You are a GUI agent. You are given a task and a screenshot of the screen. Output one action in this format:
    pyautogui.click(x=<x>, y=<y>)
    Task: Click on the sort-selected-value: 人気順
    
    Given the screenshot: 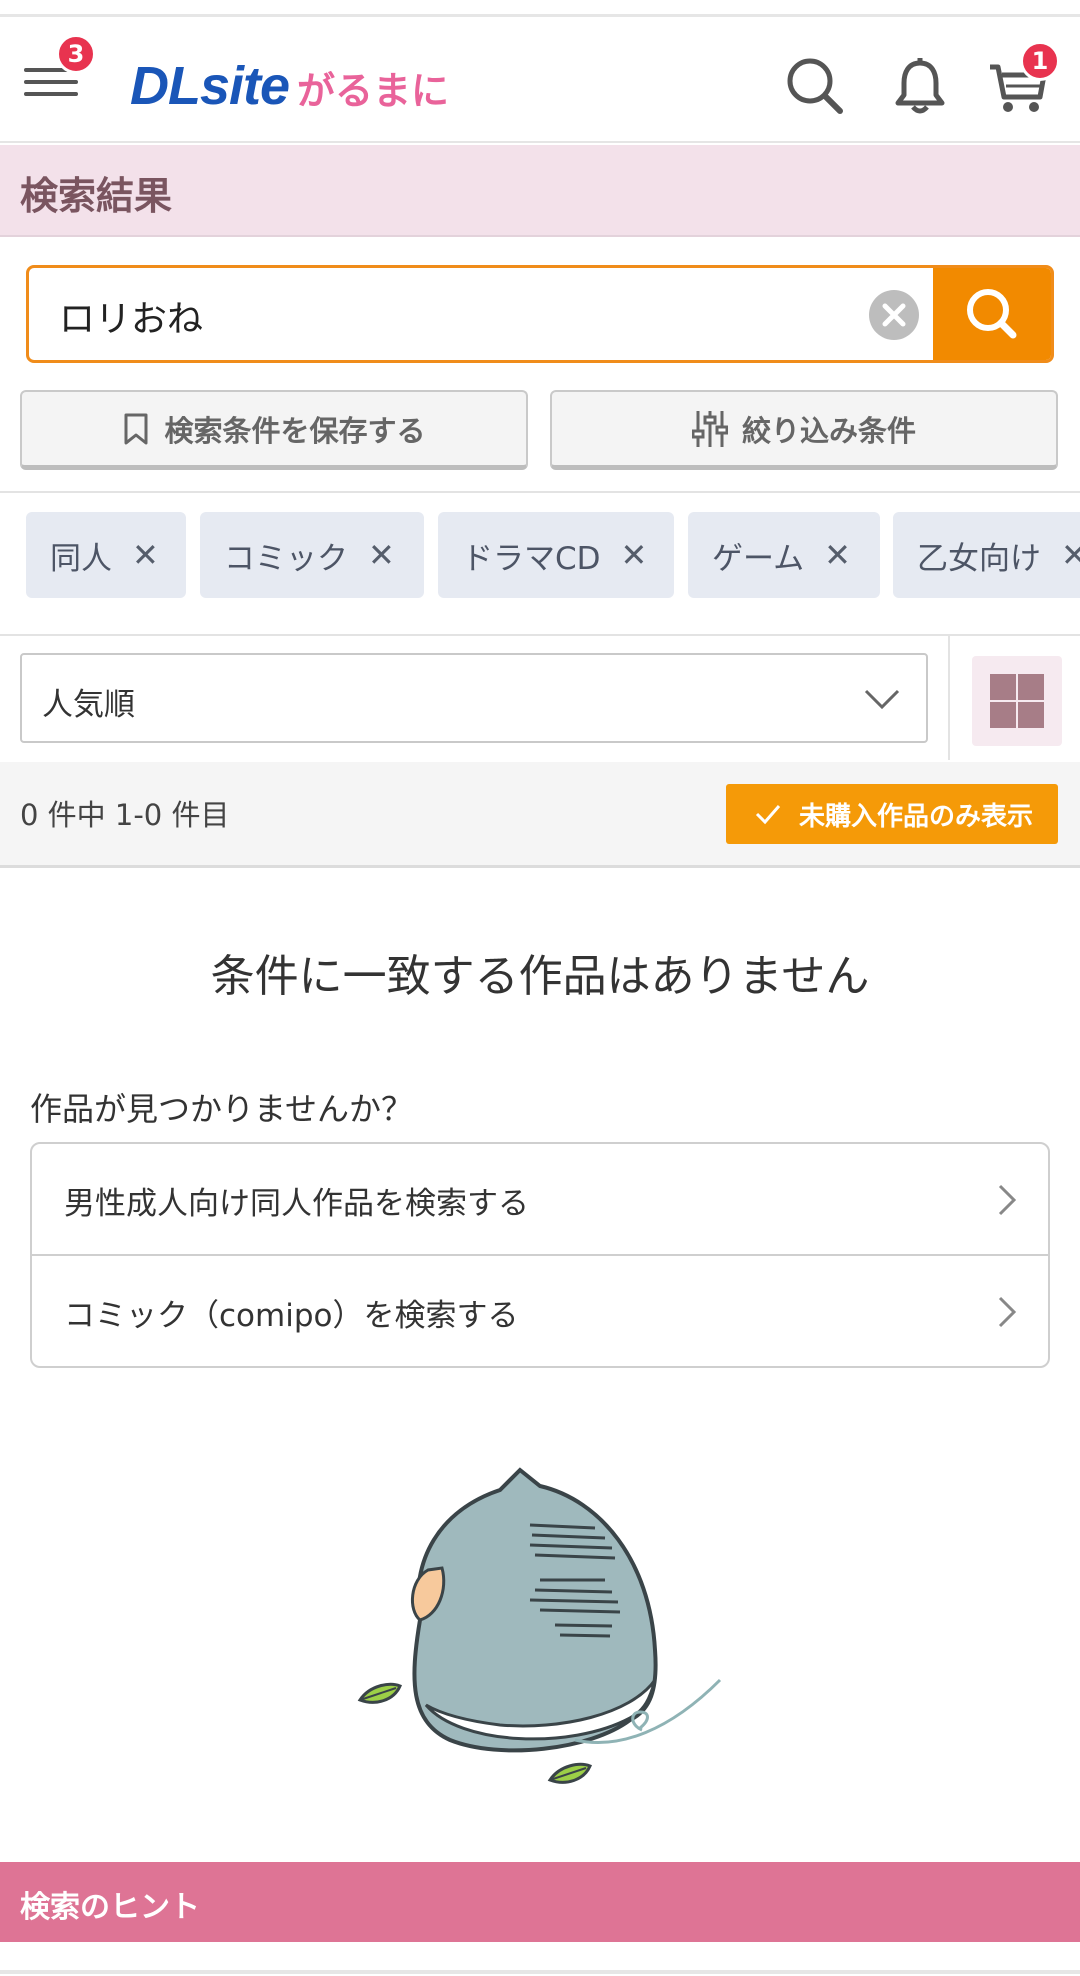 What is the action you would take?
    pyautogui.click(x=88, y=705)
    